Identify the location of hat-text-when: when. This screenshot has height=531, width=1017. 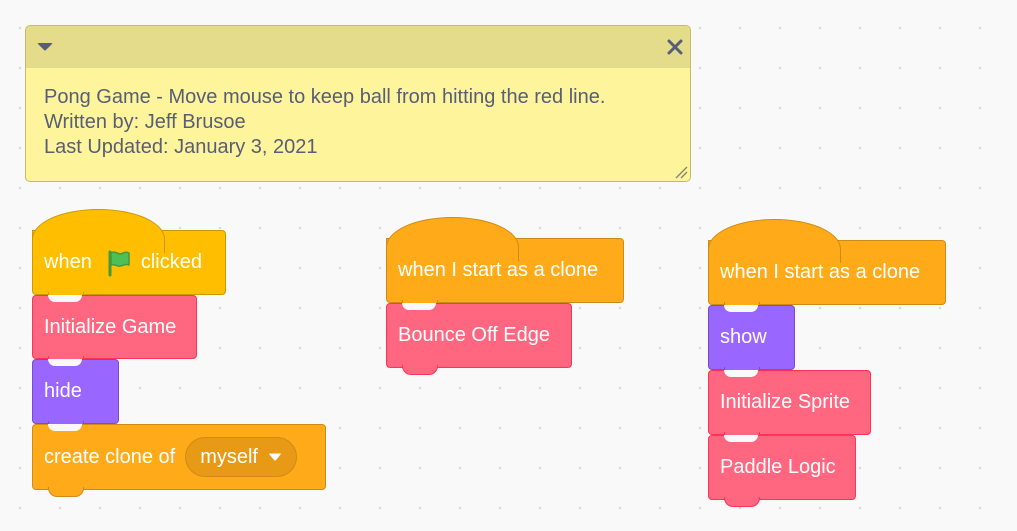
(68, 262).